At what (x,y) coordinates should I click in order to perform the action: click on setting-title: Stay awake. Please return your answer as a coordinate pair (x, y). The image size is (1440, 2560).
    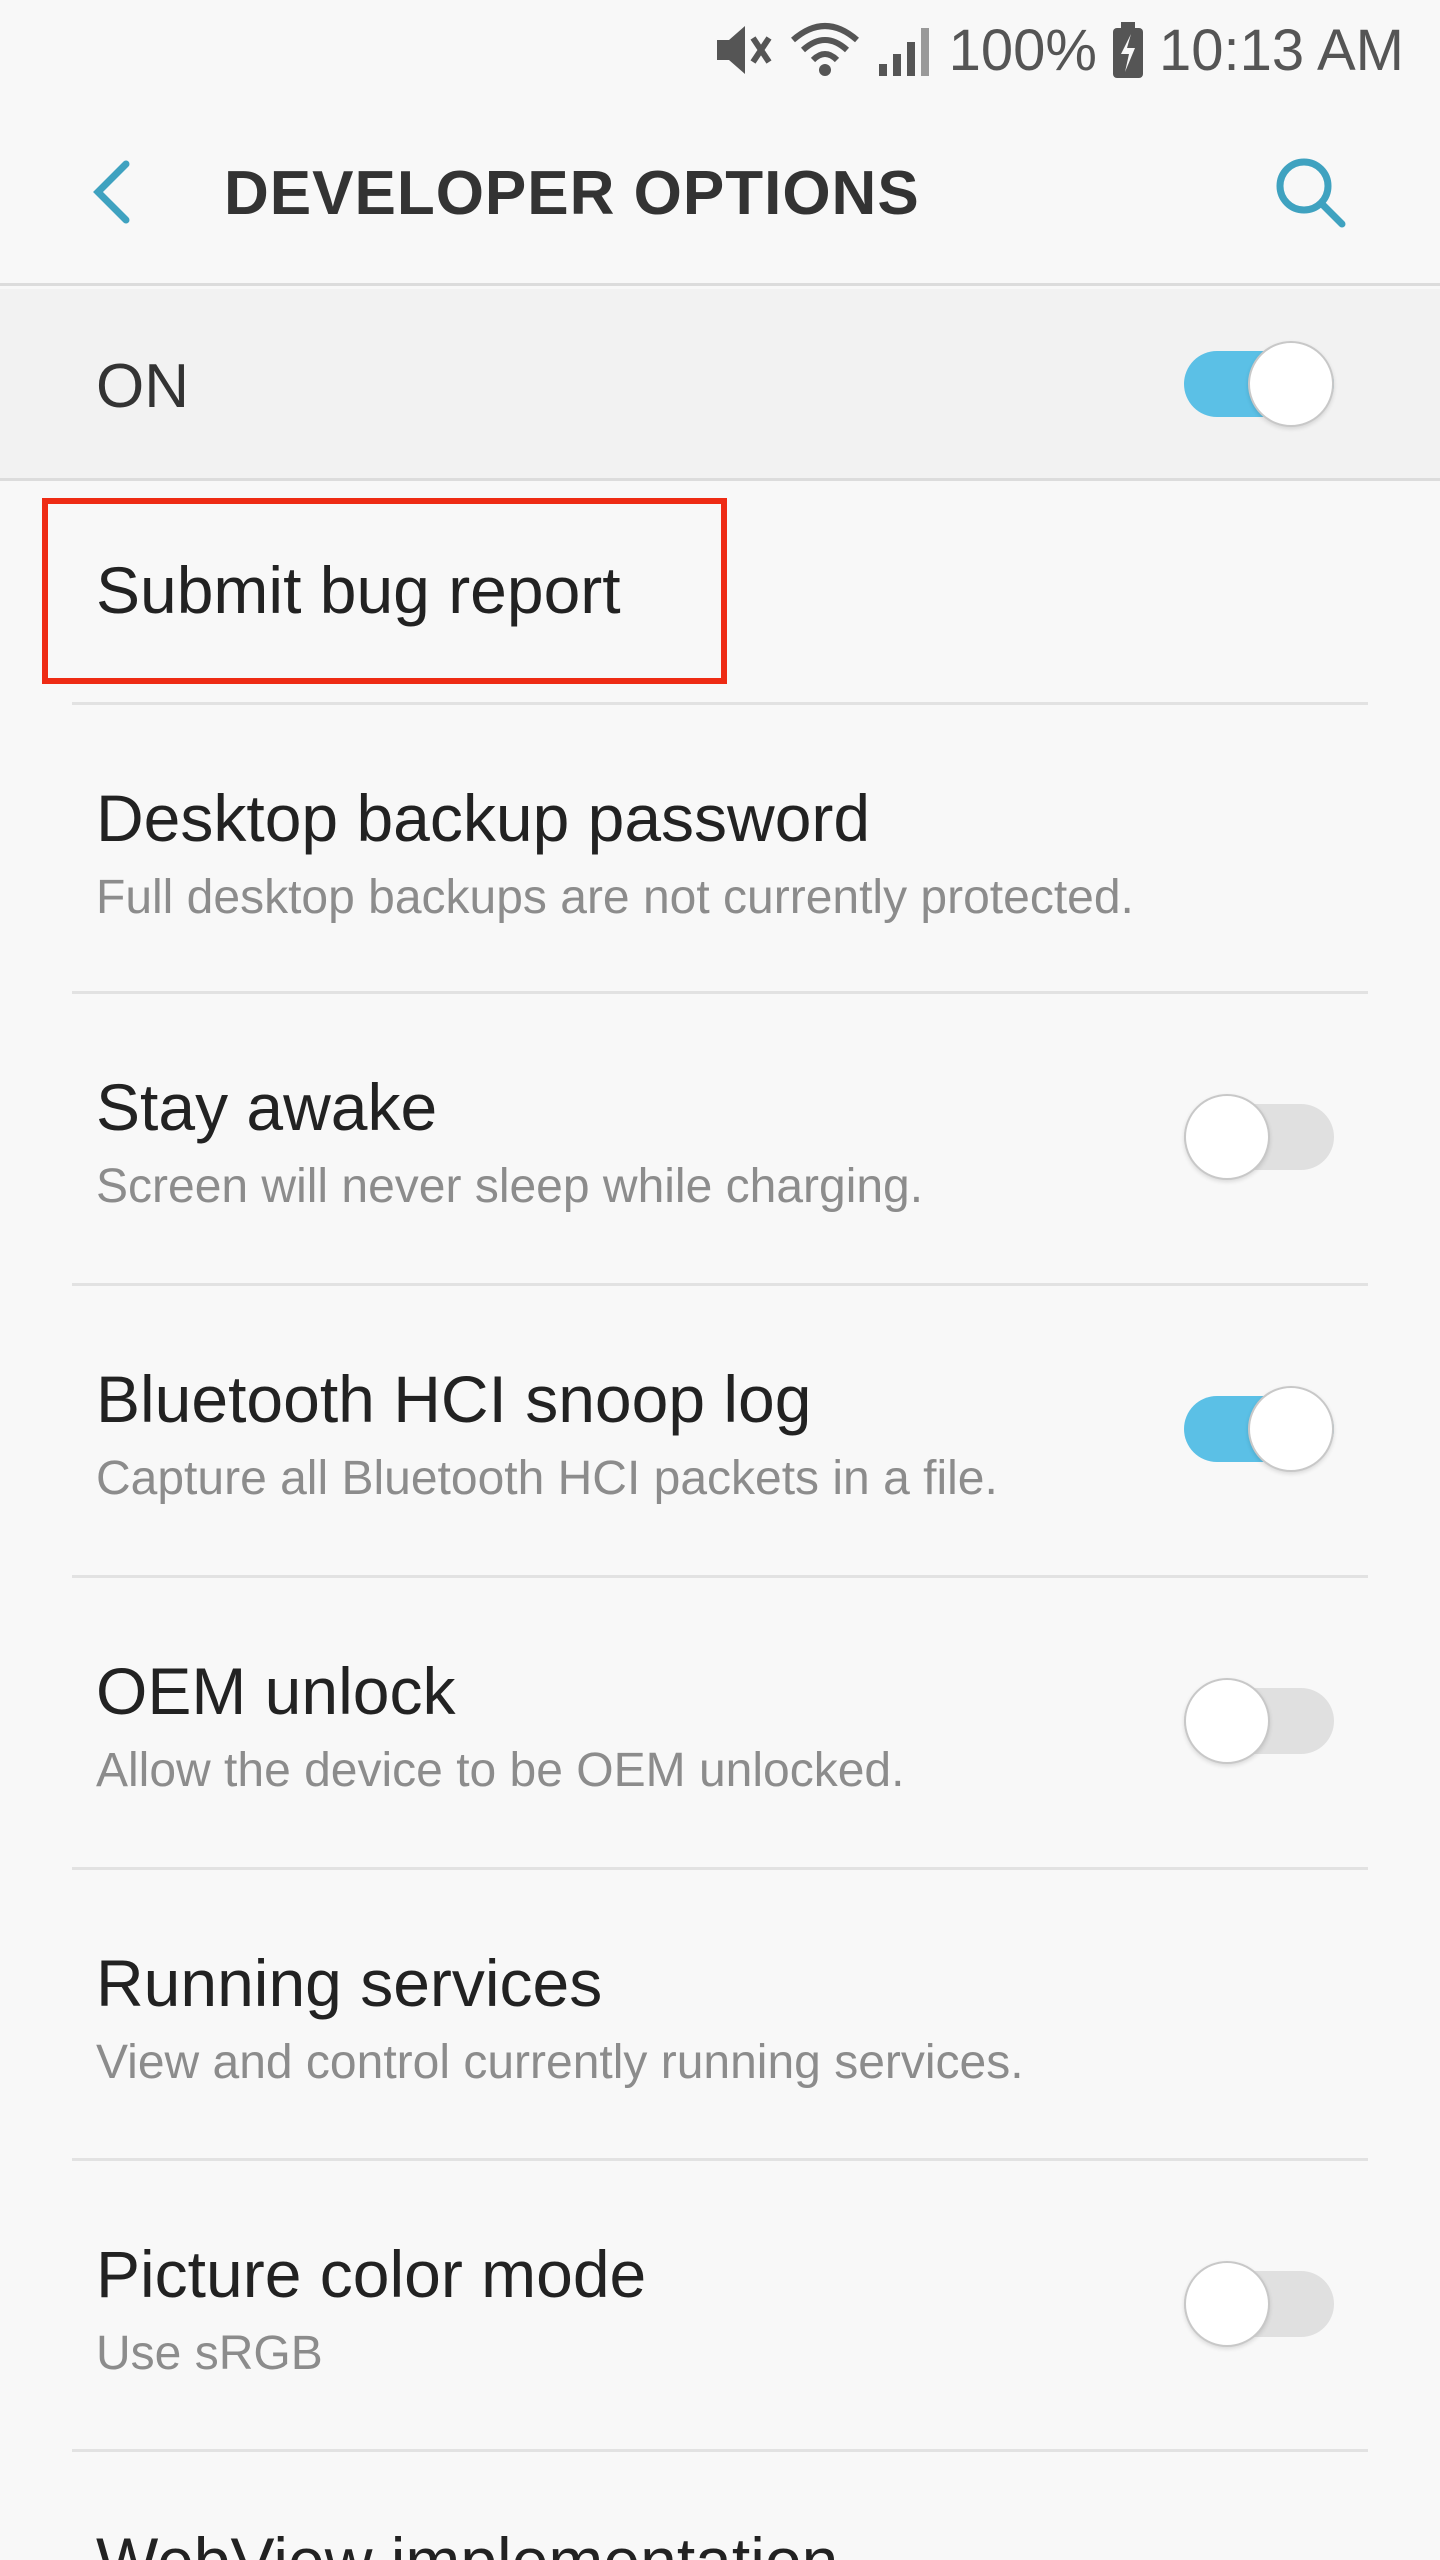
    Looking at the image, I should click on (267, 1107).